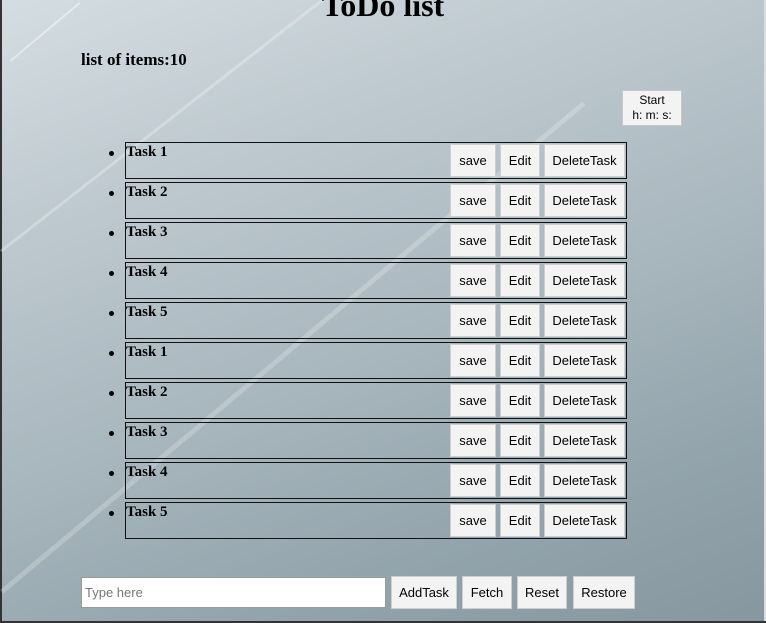 This screenshot has width=766, height=623. Describe the element at coordinates (233, 592) in the screenshot. I see `new-task-input` at that location.